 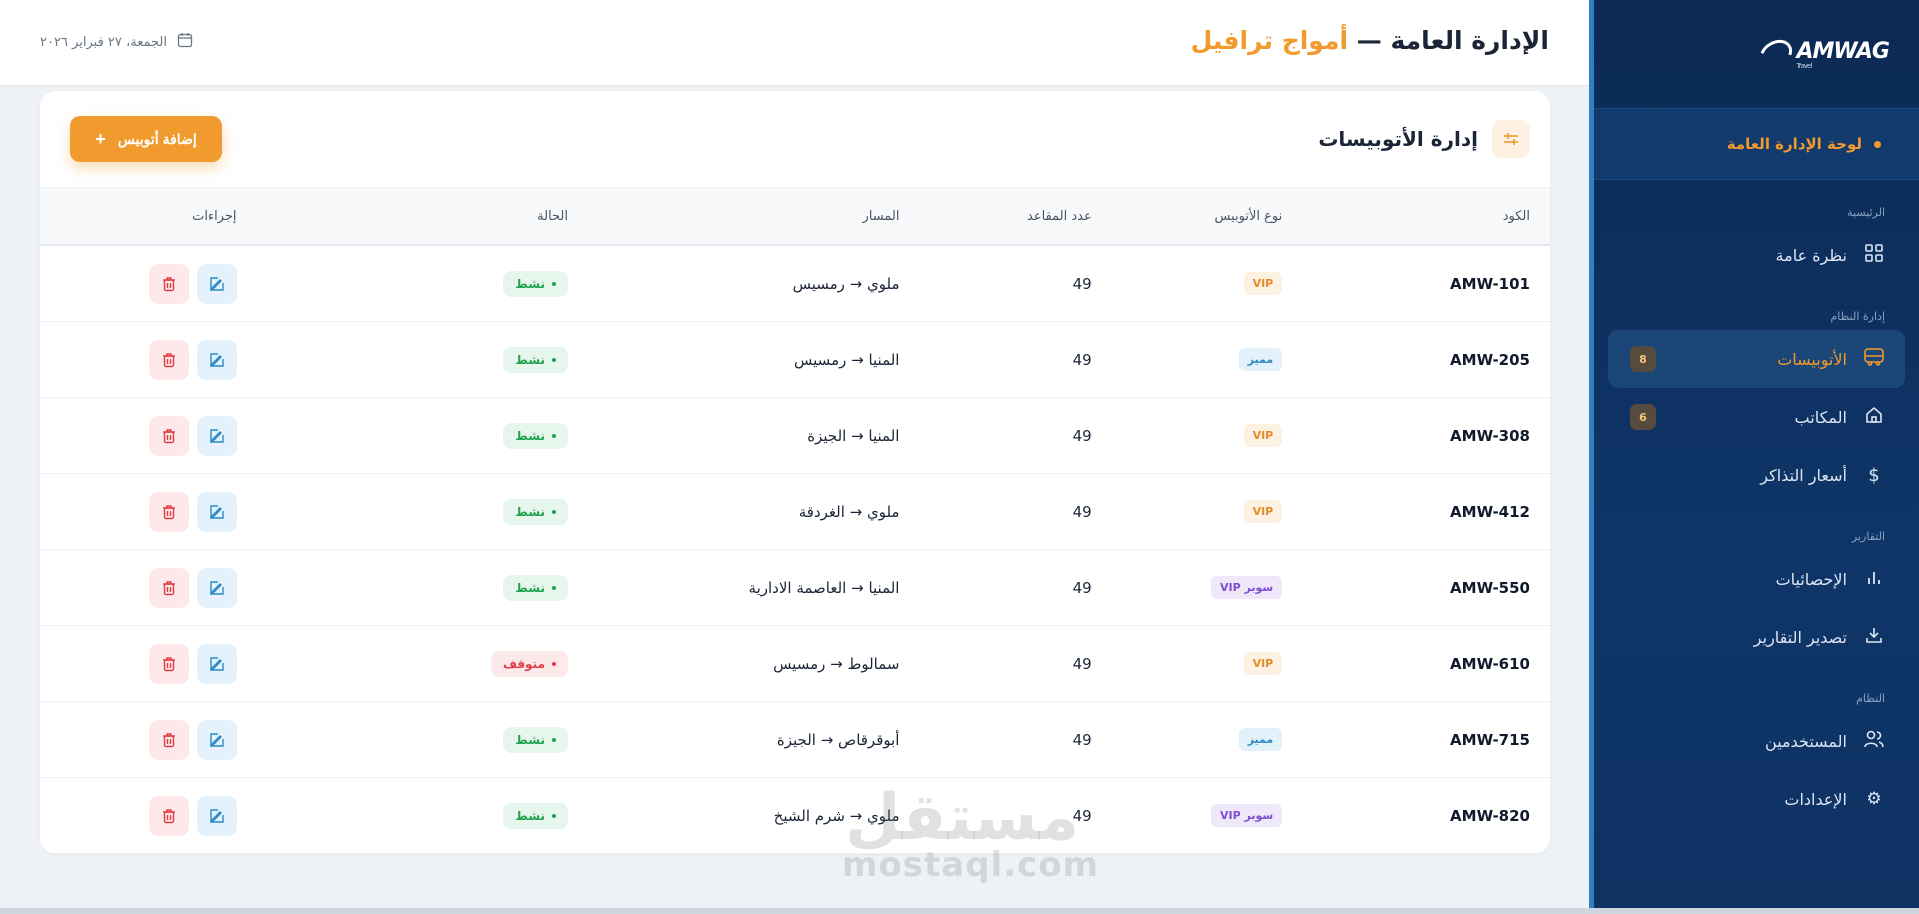 I want to click on route-text: ملوي → الغردقة, so click(x=849, y=511).